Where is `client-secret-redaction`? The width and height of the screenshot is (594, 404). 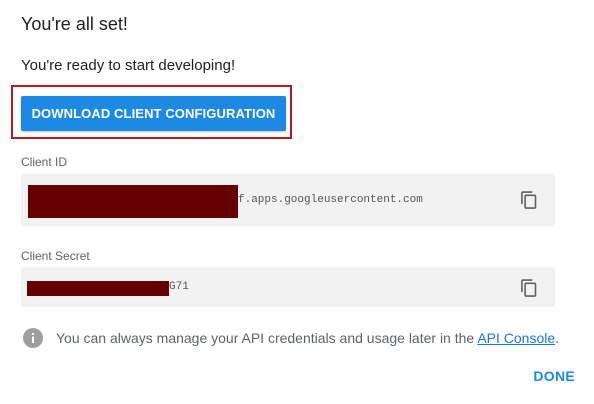
client-secret-redaction is located at coordinates (98, 288).